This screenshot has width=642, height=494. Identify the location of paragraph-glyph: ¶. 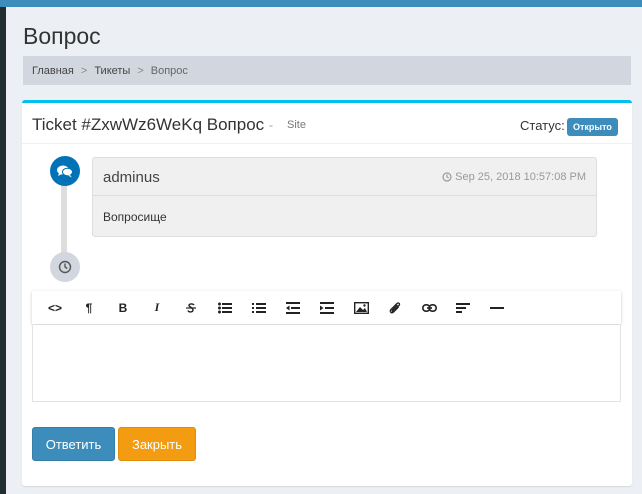
(89, 307).